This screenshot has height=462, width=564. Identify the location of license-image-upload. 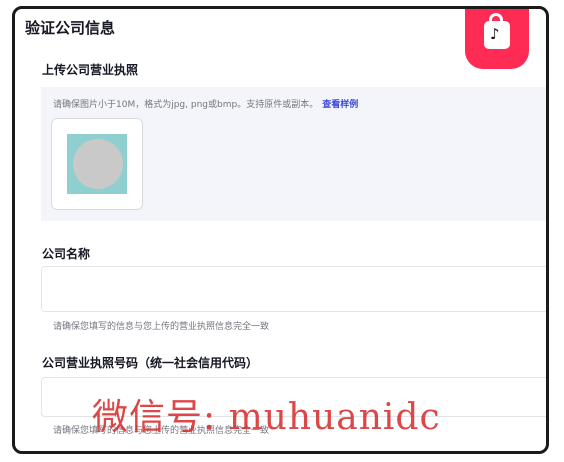
(97, 164).